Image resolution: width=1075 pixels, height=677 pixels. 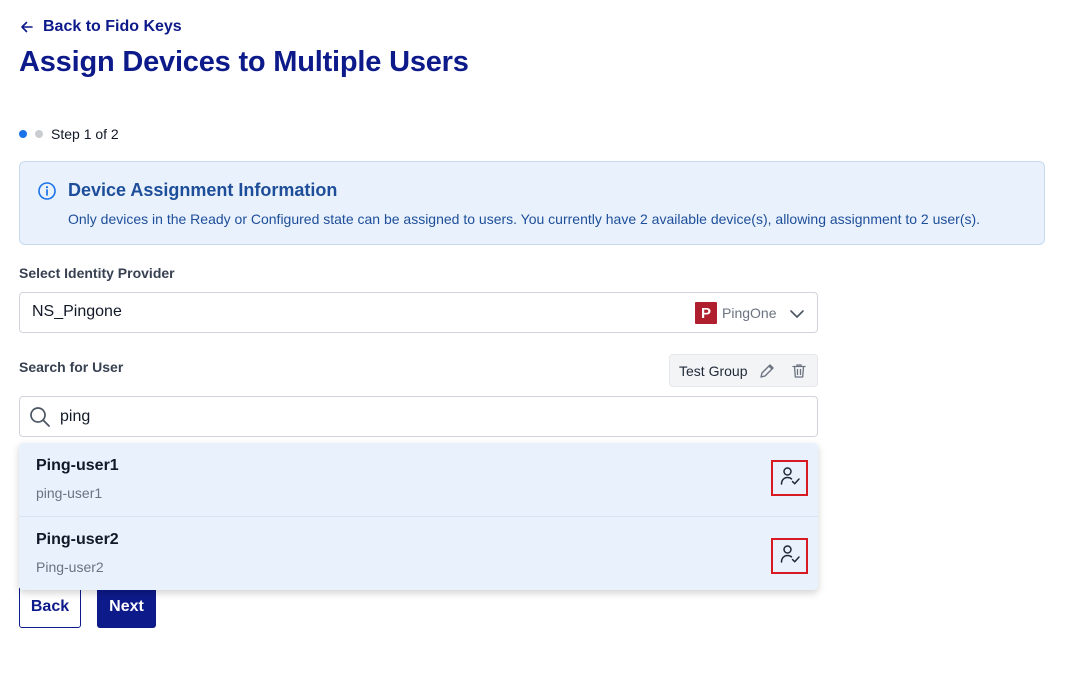 What do you see at coordinates (767, 373) in the screenshot?
I see `edit-icon` at bounding box center [767, 373].